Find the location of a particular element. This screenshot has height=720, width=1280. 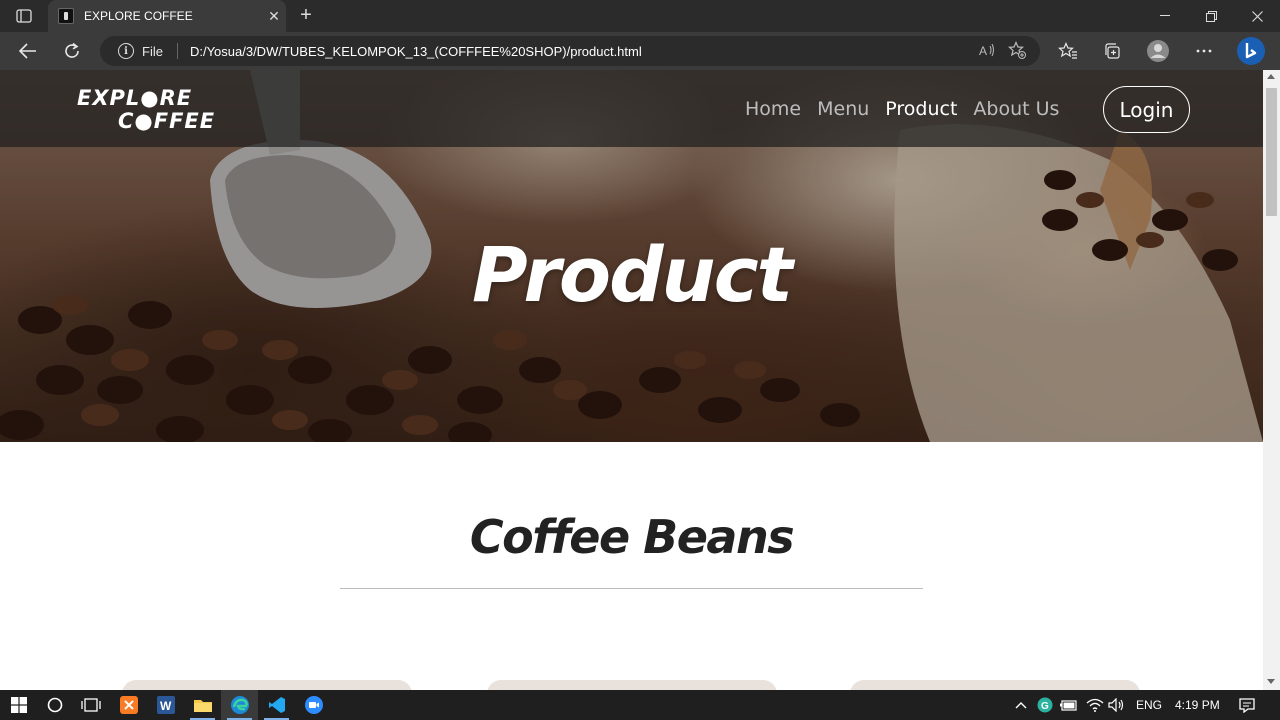

browser-titlebar: EXPLORE COFFEE ✕ + is located at coordinates (640, 16).